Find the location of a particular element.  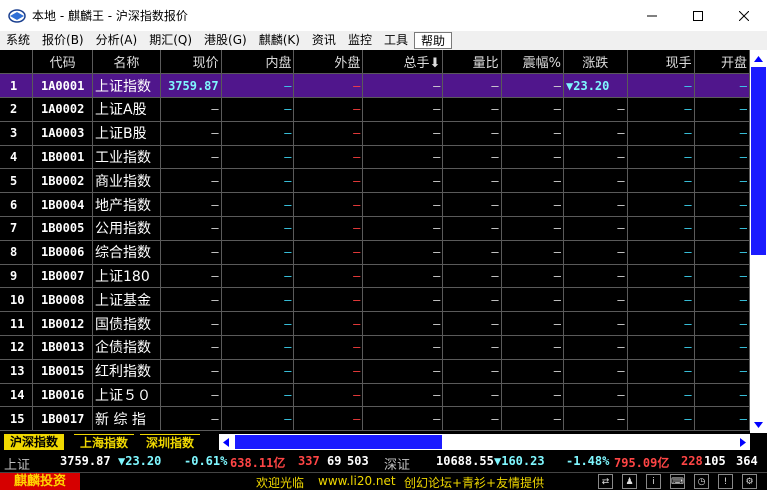

horizontal-scrollbar is located at coordinates (484, 442).